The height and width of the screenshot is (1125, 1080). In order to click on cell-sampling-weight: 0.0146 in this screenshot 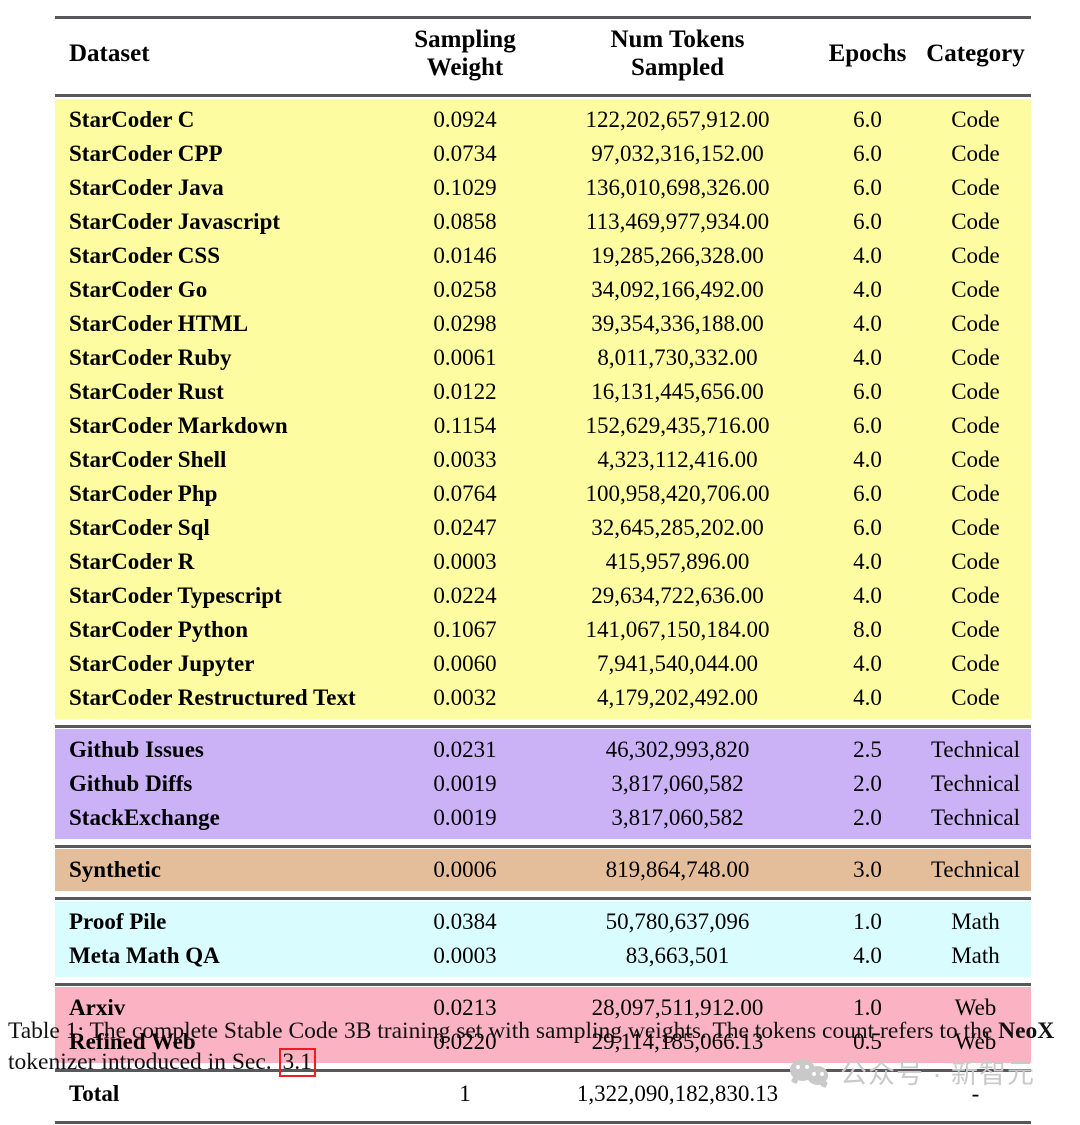, I will do `click(465, 255)`.